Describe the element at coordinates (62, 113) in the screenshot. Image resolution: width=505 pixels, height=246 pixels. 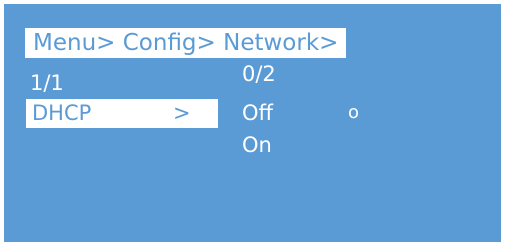
I see `menu-item-label: DHCP` at that location.